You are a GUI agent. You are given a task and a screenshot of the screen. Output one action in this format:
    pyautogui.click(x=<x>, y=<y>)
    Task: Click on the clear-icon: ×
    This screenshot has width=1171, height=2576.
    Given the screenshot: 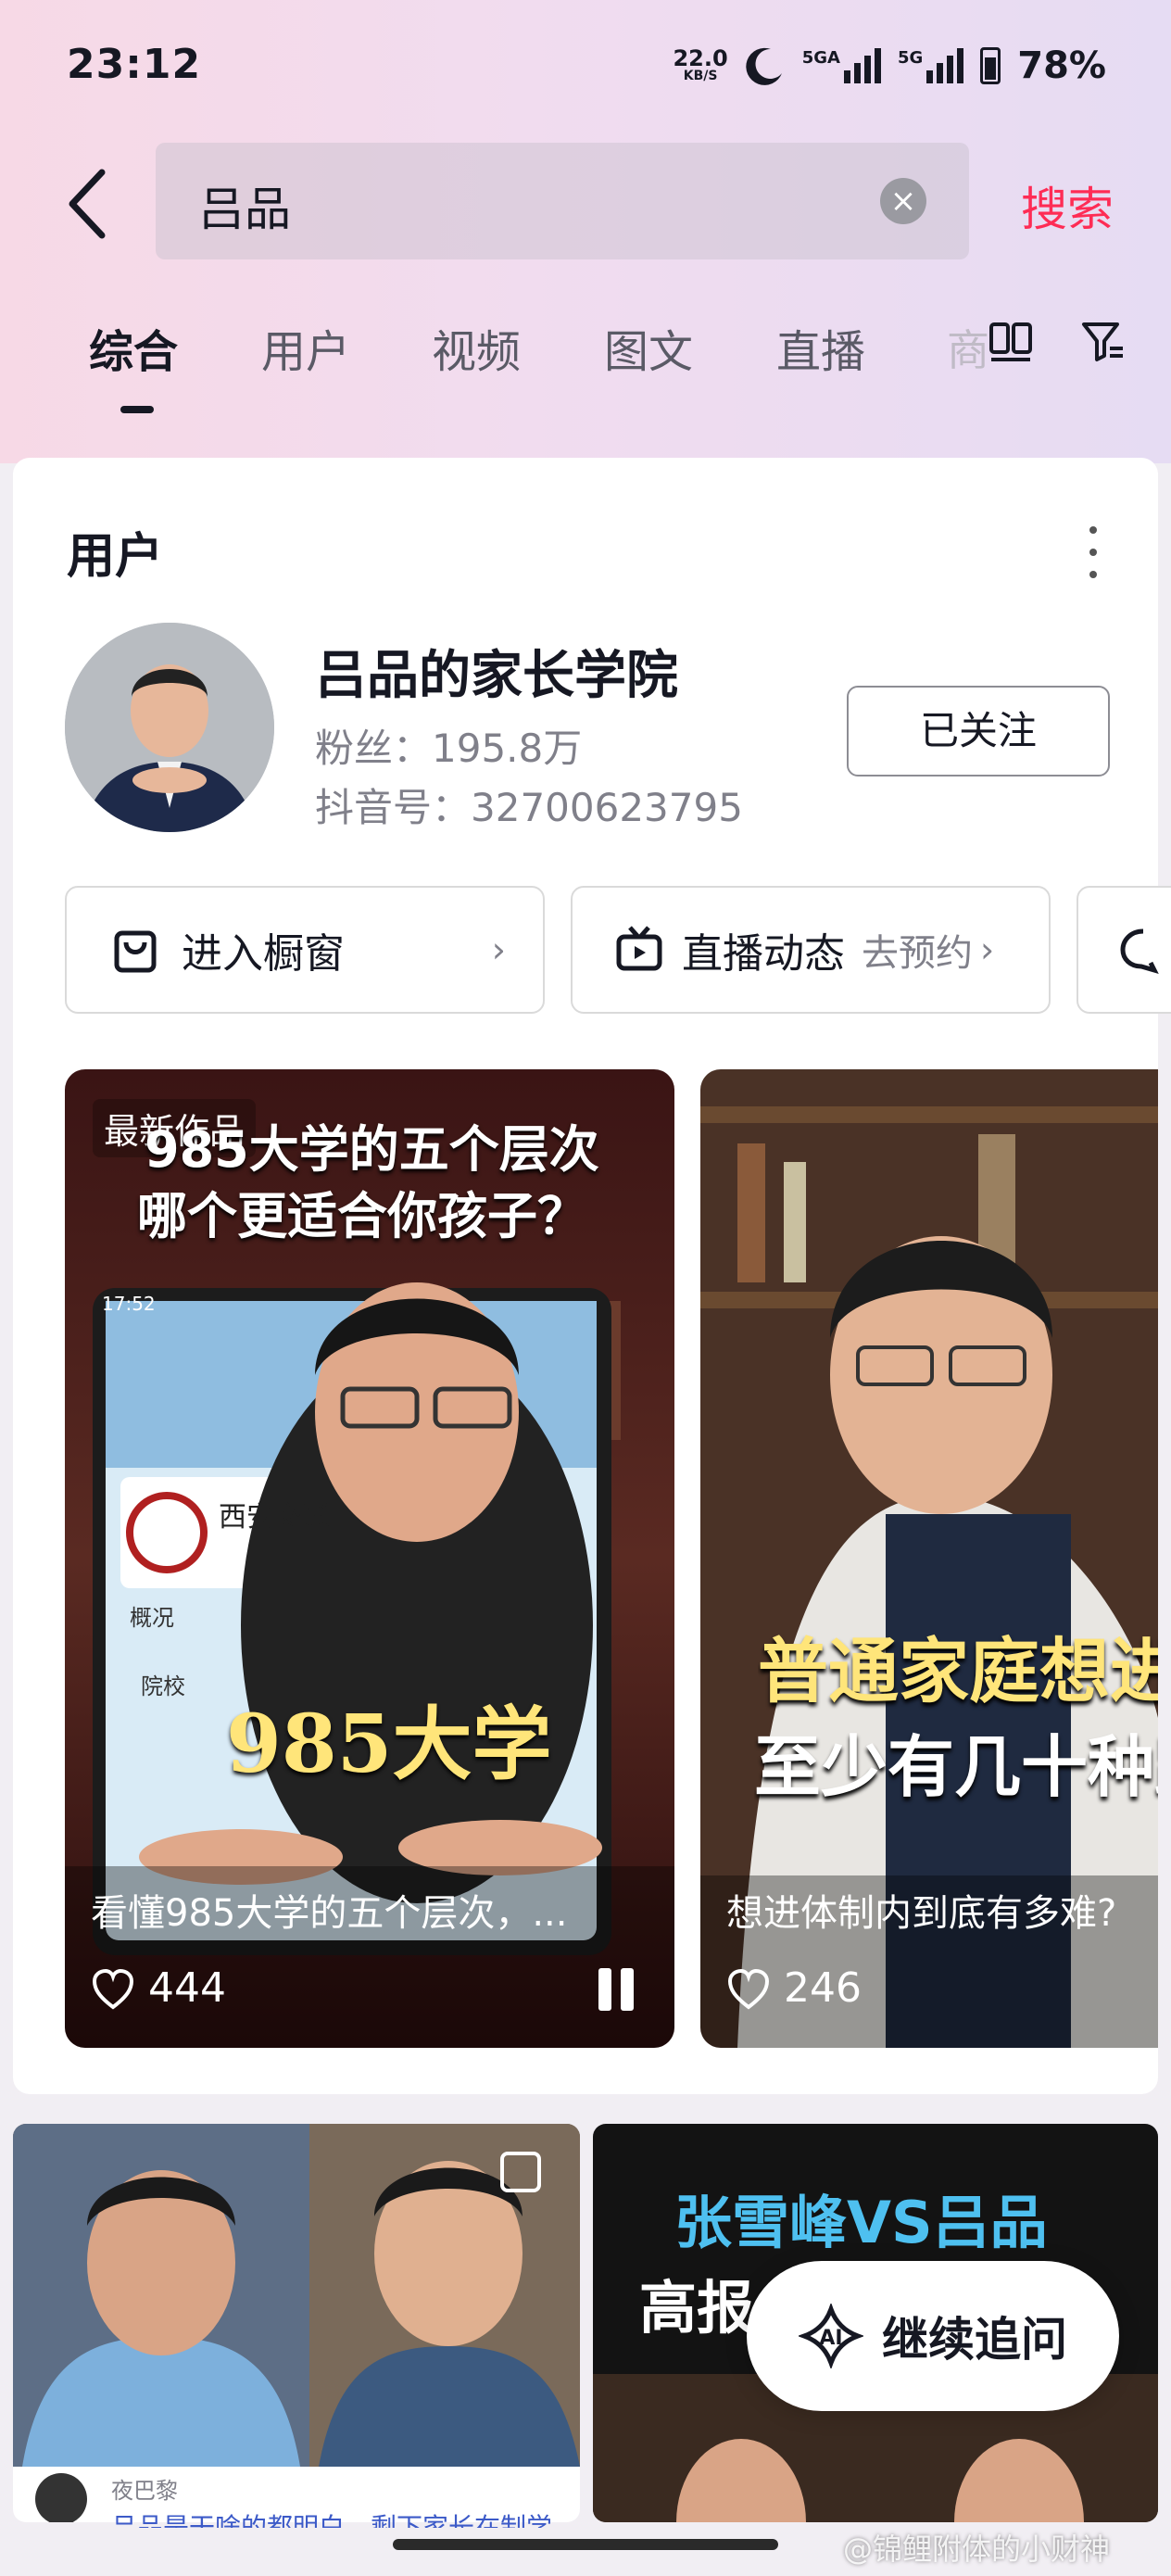 What is the action you would take?
    pyautogui.click(x=903, y=201)
    